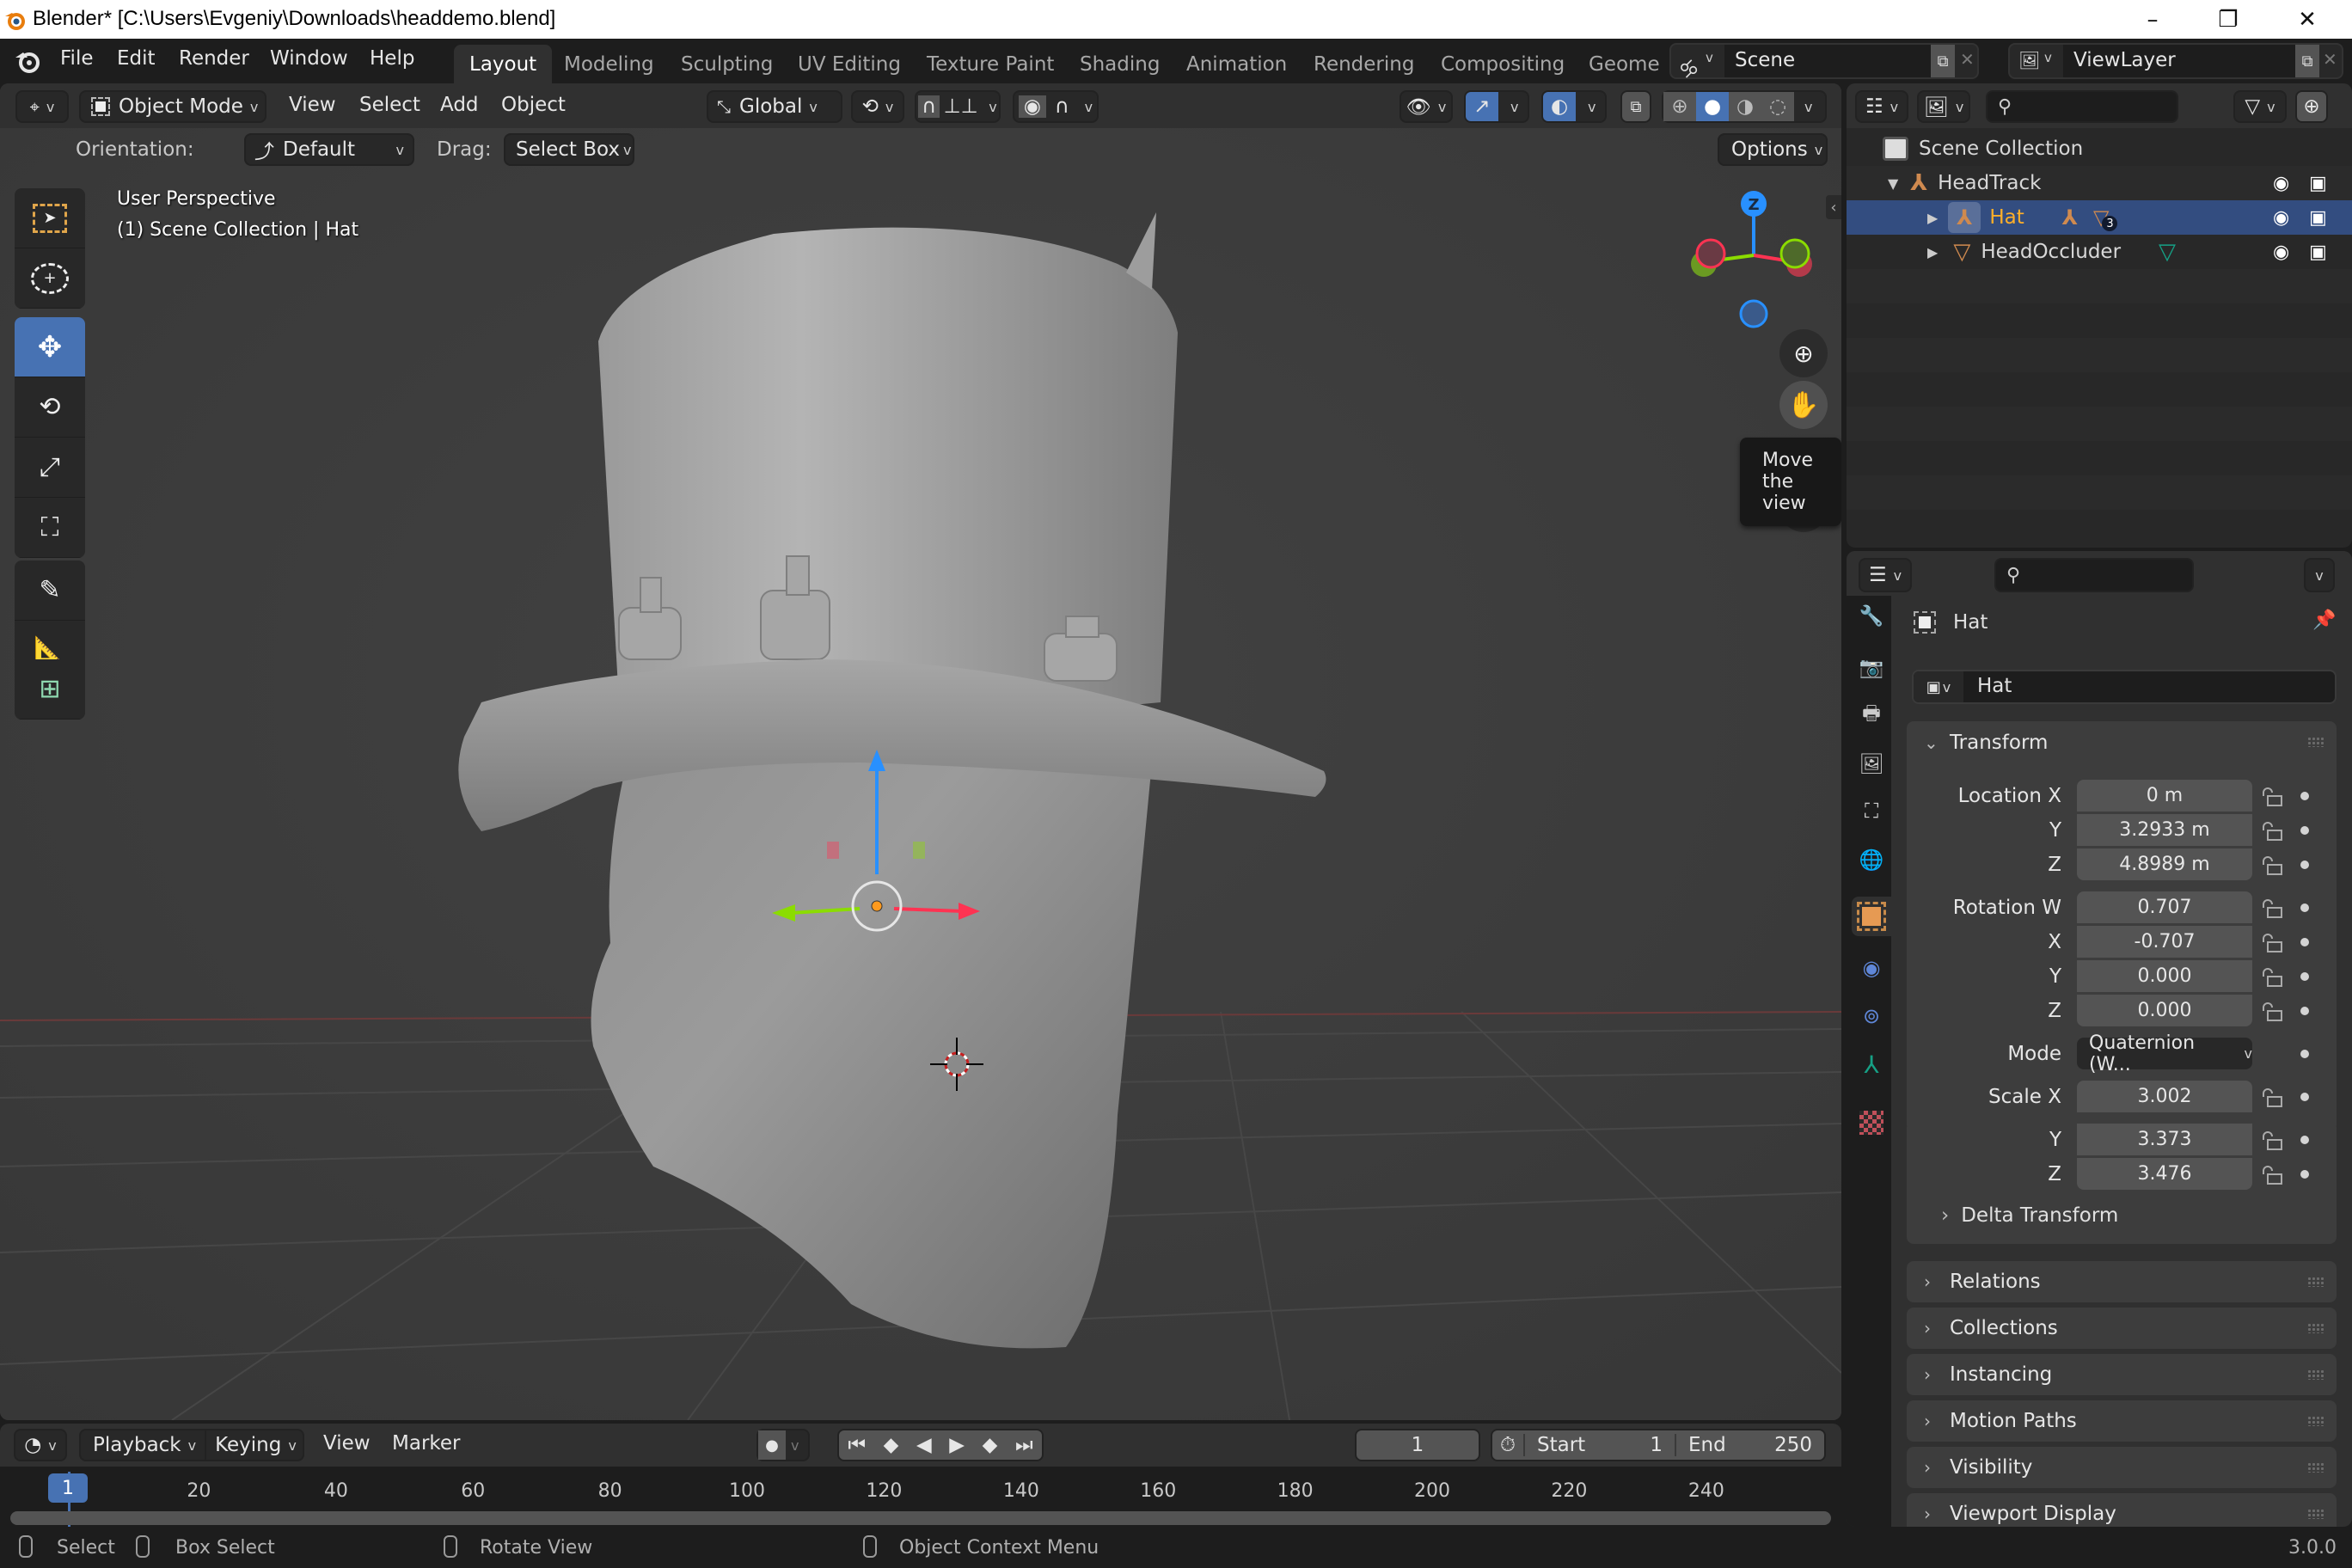 This screenshot has width=2352, height=1568. Describe the element at coordinates (2122, 1374) in the screenshot. I see `instancing-panel-header: › Instancing` at that location.